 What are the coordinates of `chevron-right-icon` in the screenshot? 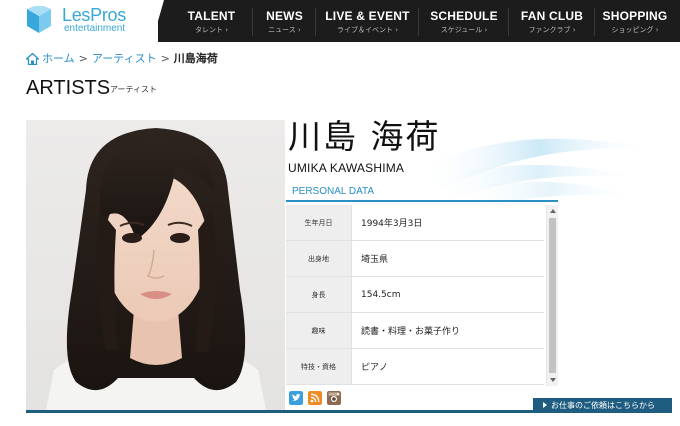 It's located at (545, 405).